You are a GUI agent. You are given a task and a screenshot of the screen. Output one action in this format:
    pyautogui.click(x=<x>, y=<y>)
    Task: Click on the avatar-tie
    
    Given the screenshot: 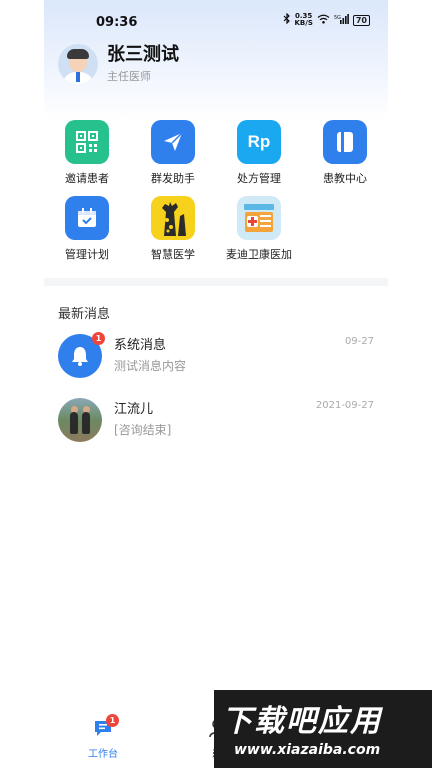 What is the action you would take?
    pyautogui.click(x=78, y=77)
    